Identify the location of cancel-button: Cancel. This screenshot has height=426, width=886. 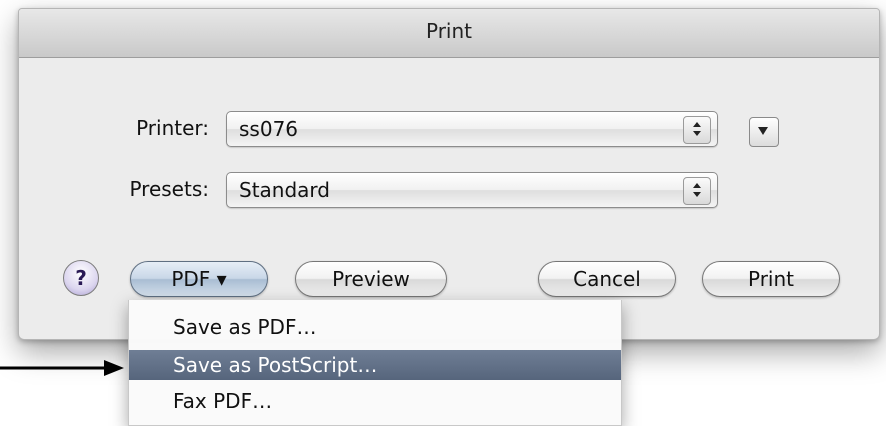
(607, 279).